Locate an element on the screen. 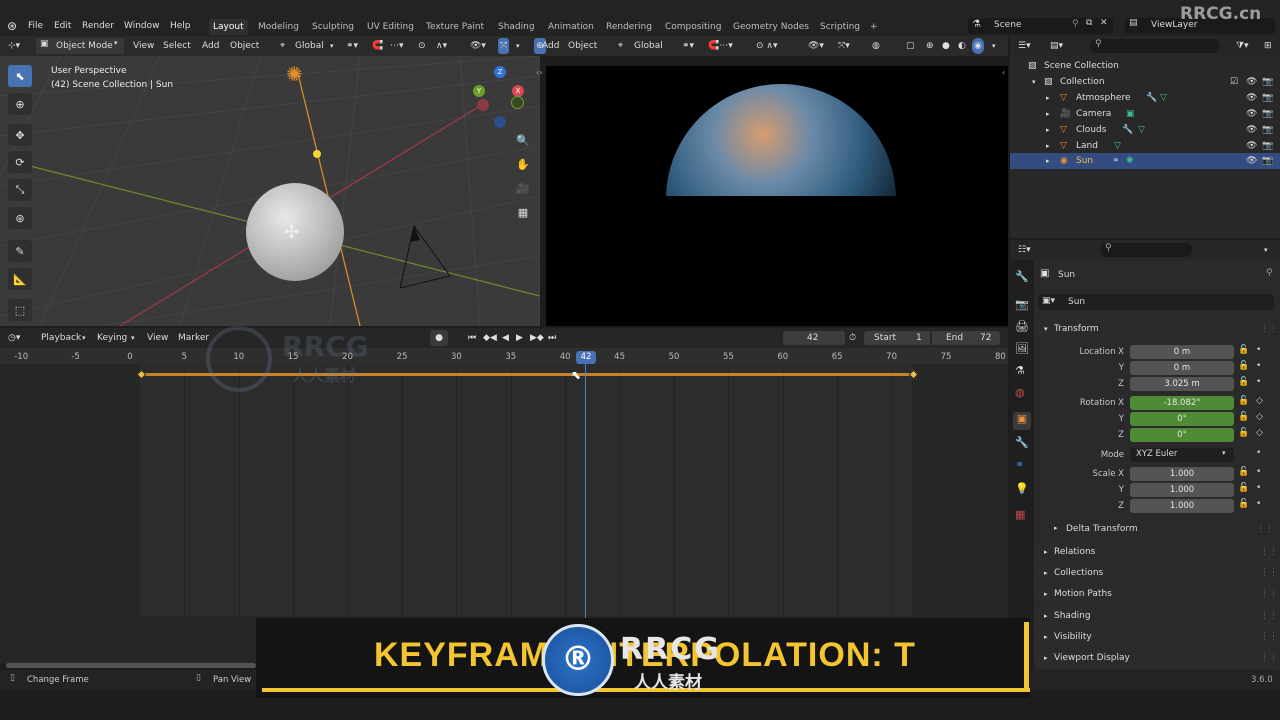  timeline-editor-icon: ◷▾ is located at coordinates (14, 338).